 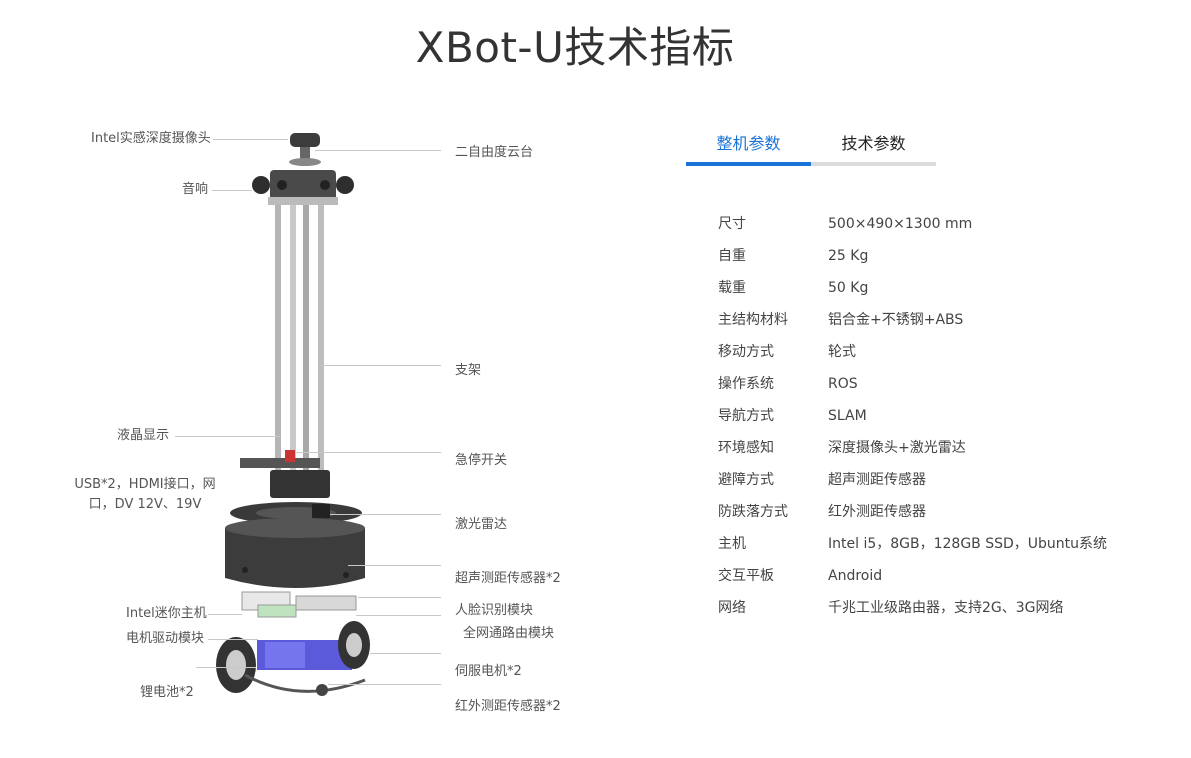 I want to click on label-ports: USB*2，HDMI接口，网口，DV 12V、19V, so click(x=145, y=494).